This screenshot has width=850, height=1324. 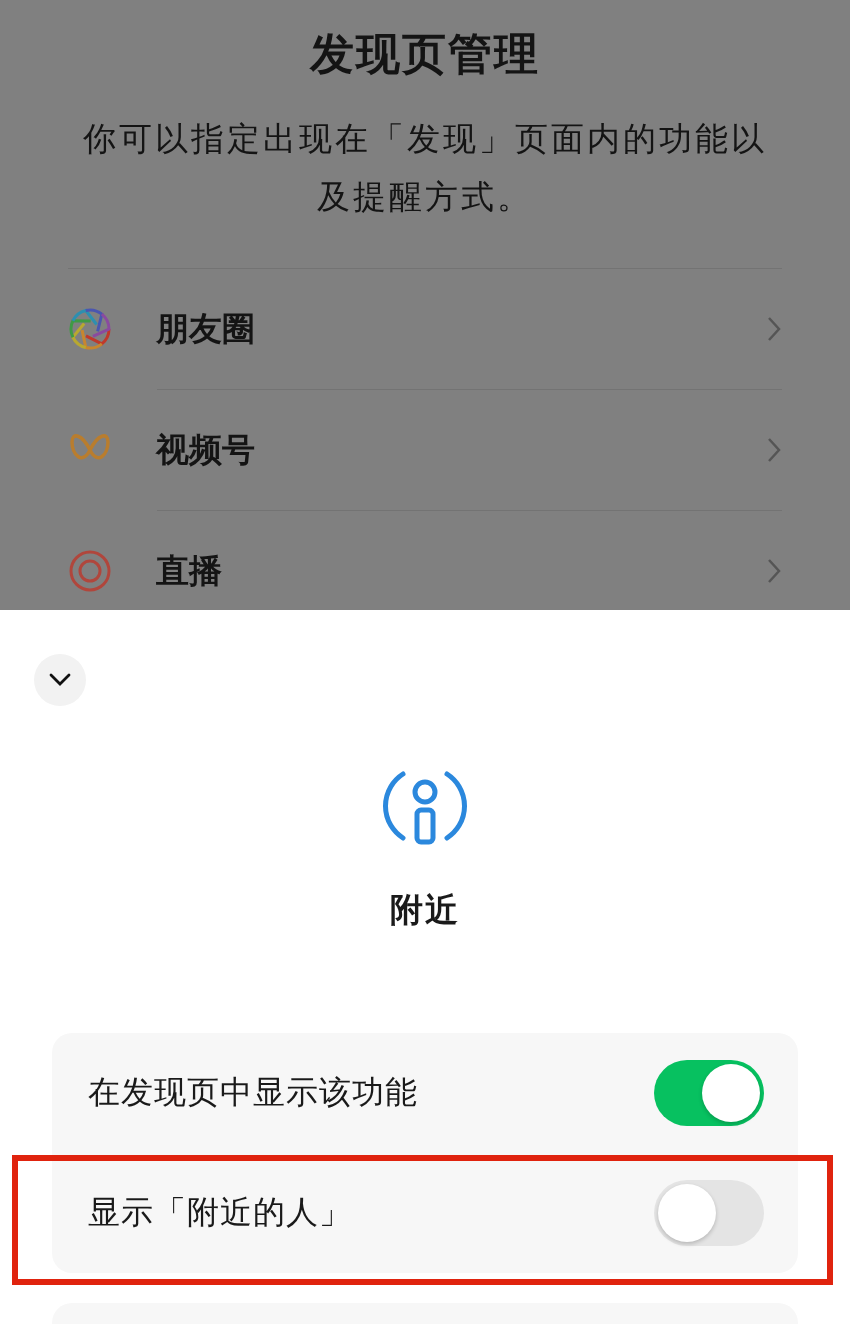 What do you see at coordinates (424, 54) in the screenshot?
I see `page-title: 发现页管理` at bounding box center [424, 54].